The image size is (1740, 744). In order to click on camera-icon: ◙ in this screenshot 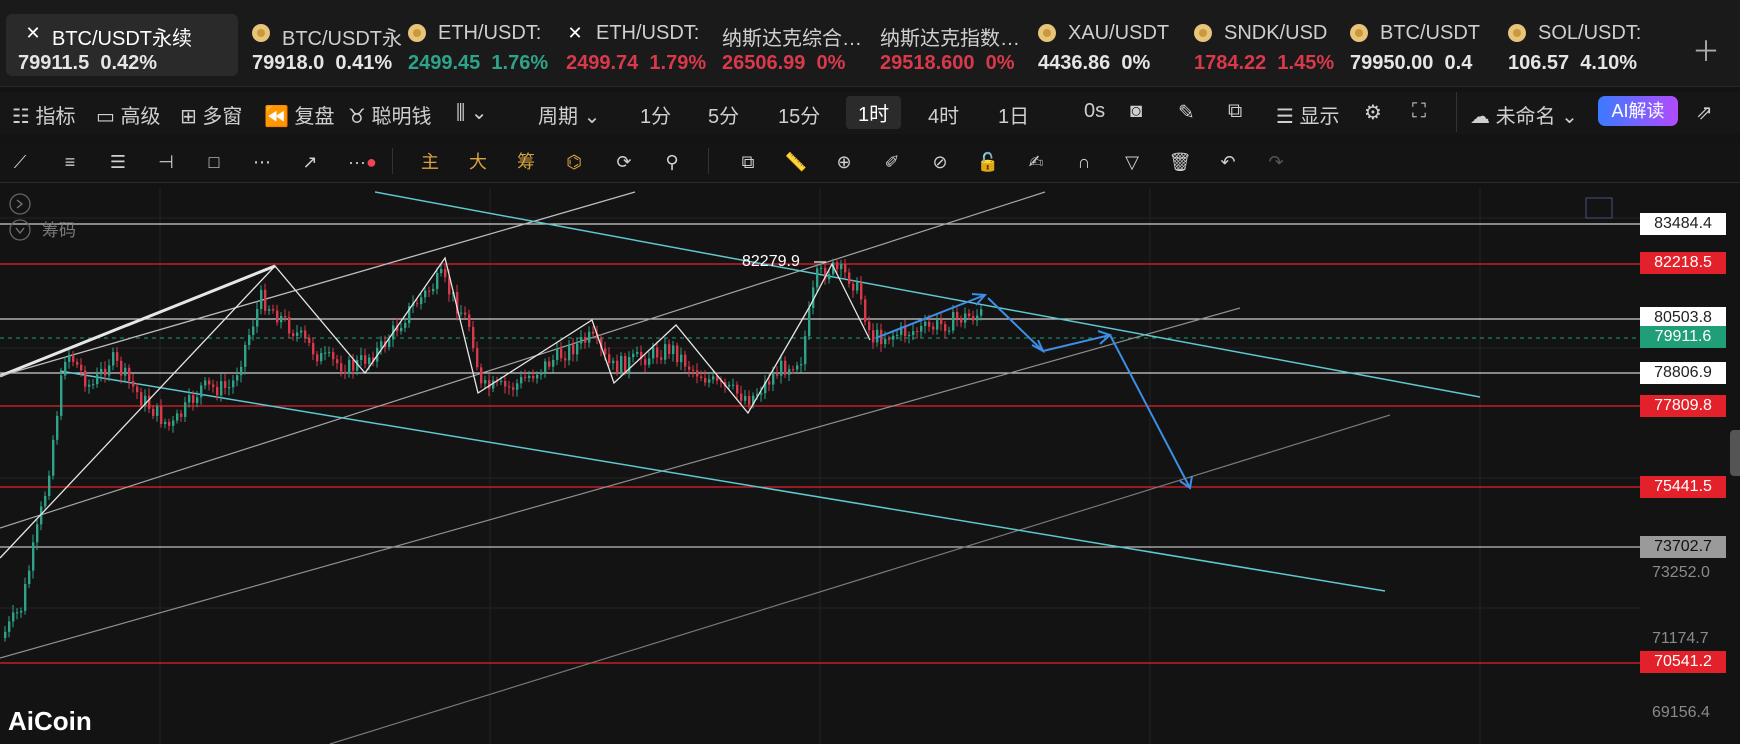, I will do `click(1136, 111)`.